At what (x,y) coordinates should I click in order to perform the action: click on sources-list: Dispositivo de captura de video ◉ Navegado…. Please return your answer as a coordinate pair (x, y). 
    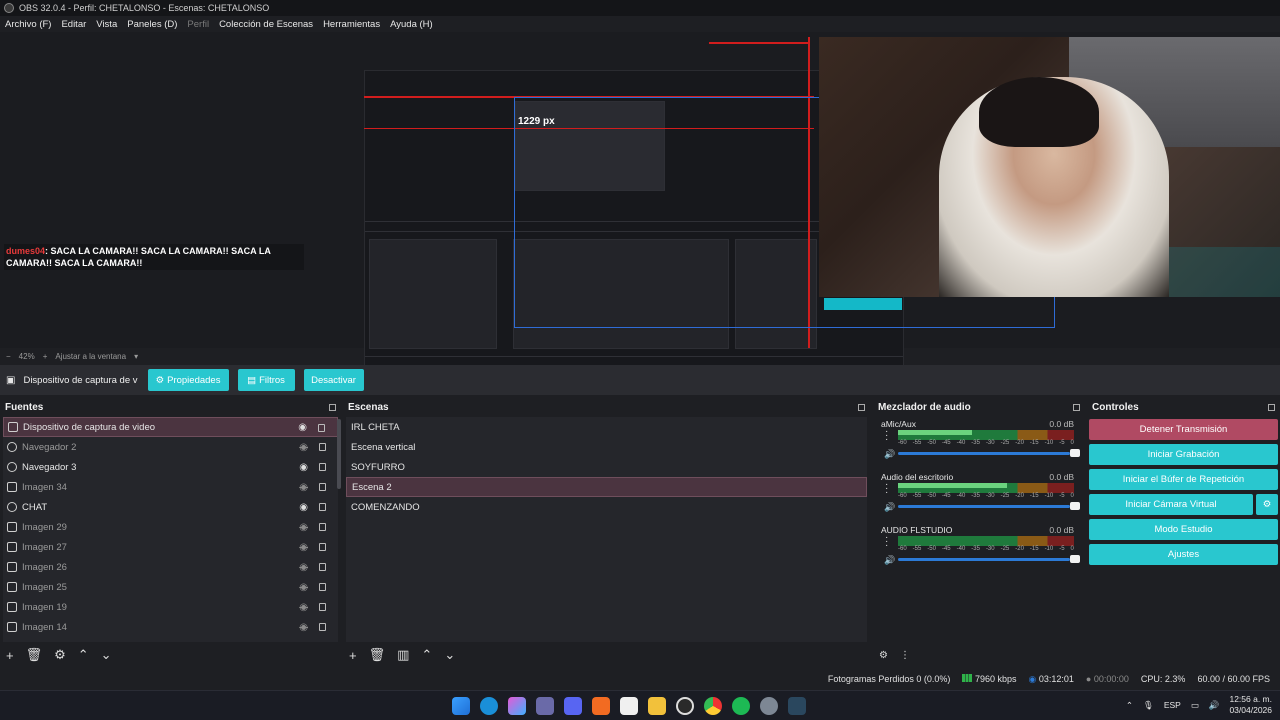
    Looking at the image, I should click on (170, 529).